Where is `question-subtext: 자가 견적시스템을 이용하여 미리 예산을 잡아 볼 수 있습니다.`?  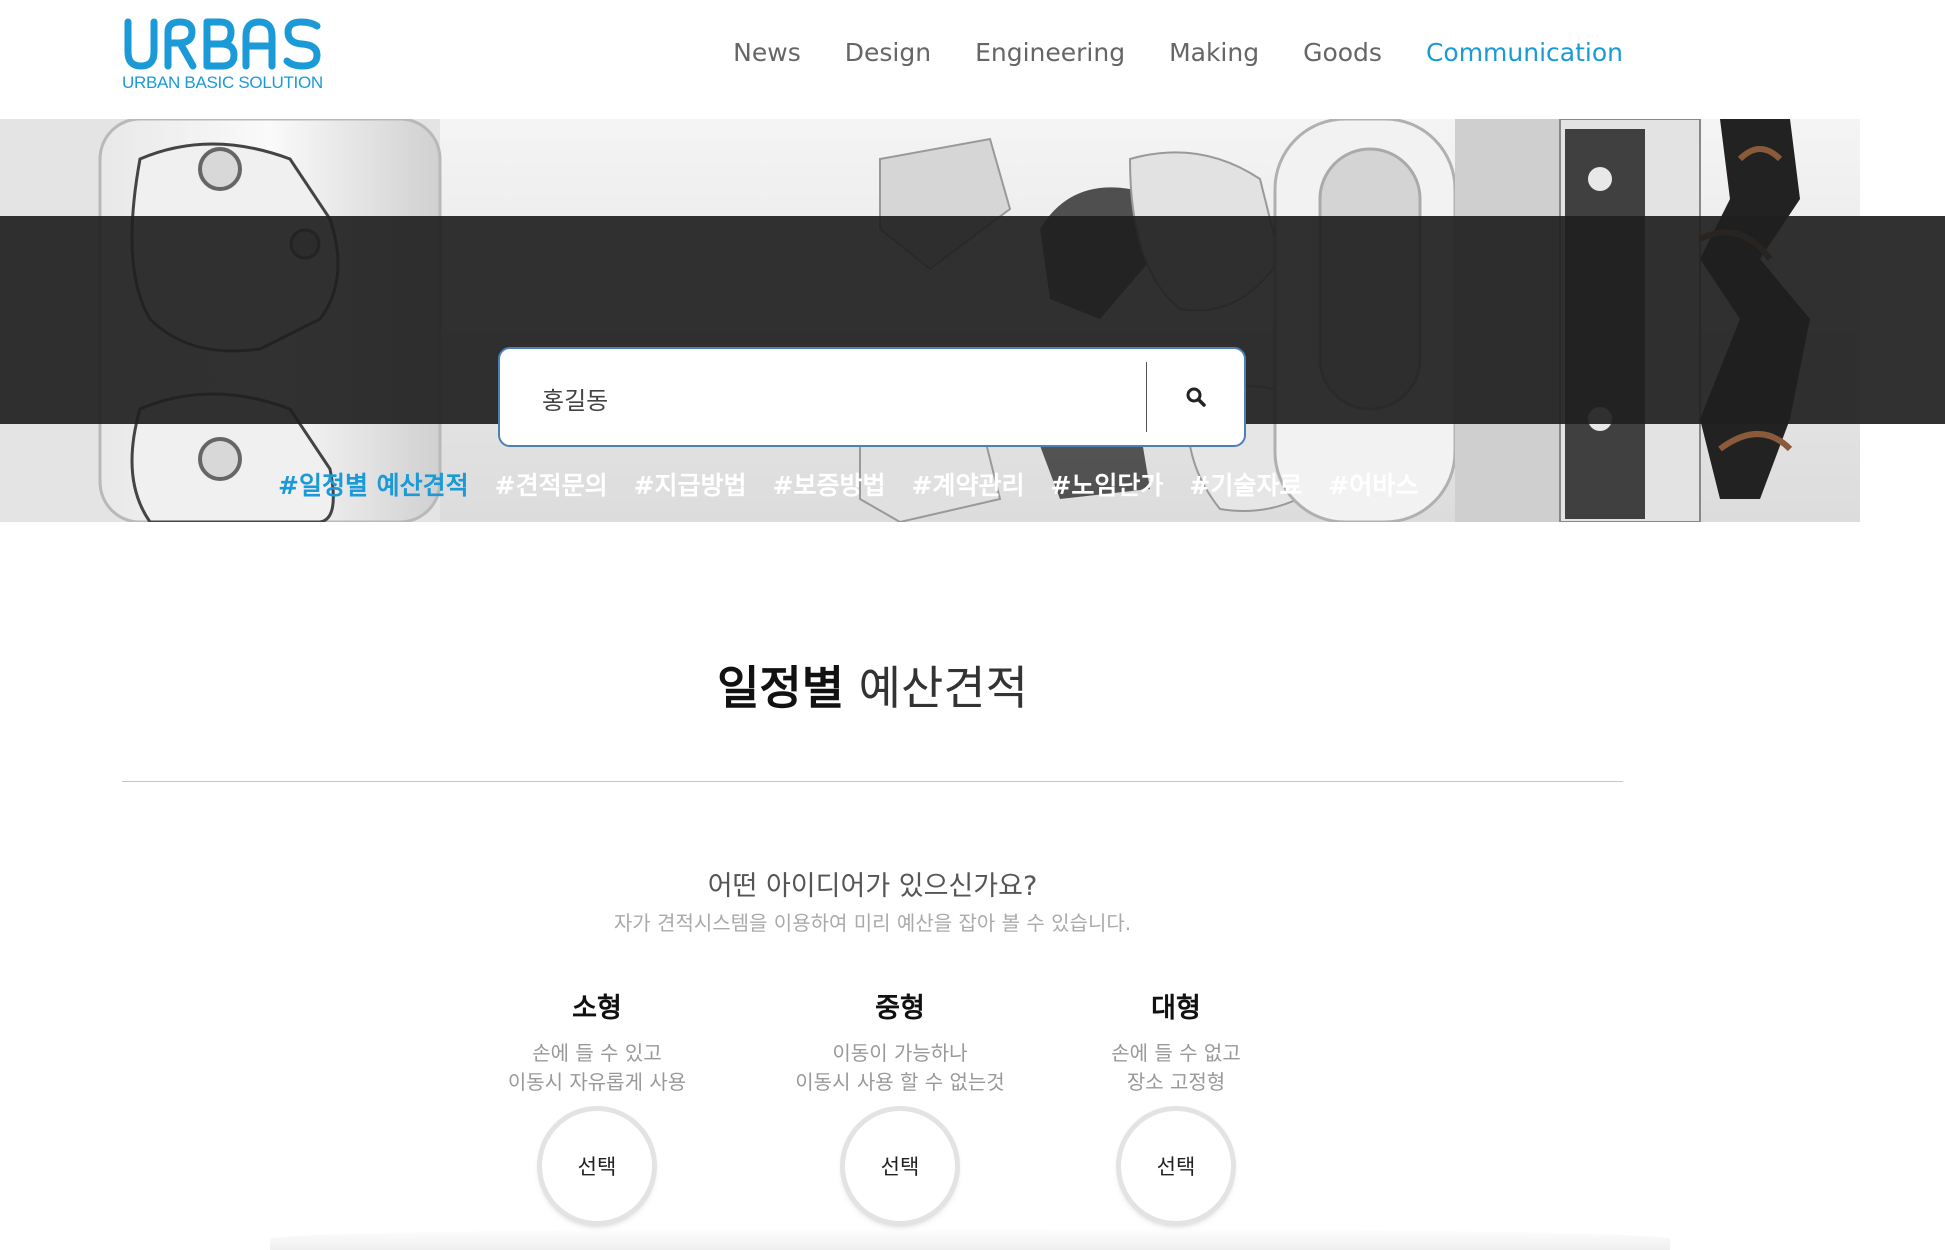
question-subtext: 자가 견적시스템을 이용하여 미리 예산을 잡아 볼 수 있습니다. is located at coordinates (872, 923).